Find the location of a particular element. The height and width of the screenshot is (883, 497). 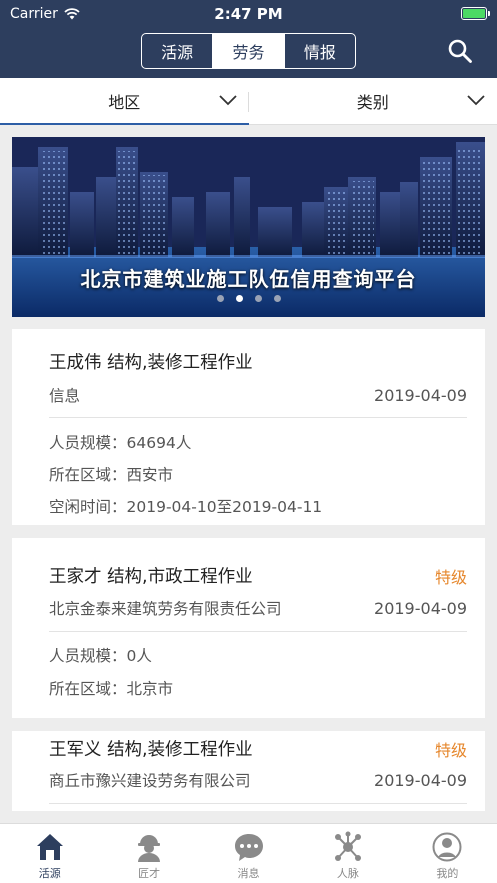

nav-bar: 活源 劳务 情报 is located at coordinates (248, 53).